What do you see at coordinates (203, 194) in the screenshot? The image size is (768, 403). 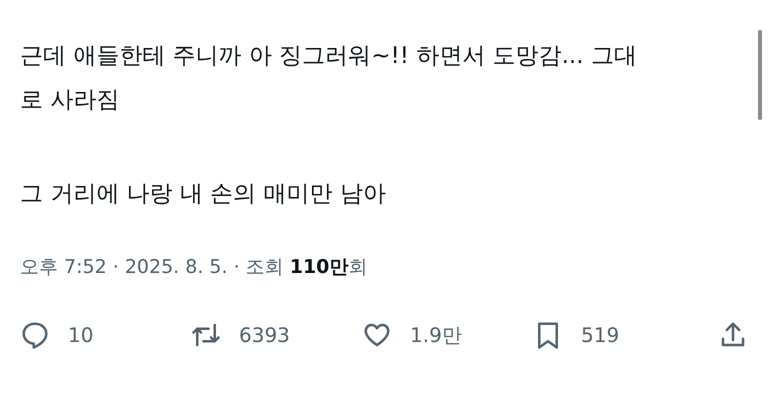 I see `post-text: 그 거리에 나랑 내 손의 매미만 남아` at bounding box center [203, 194].